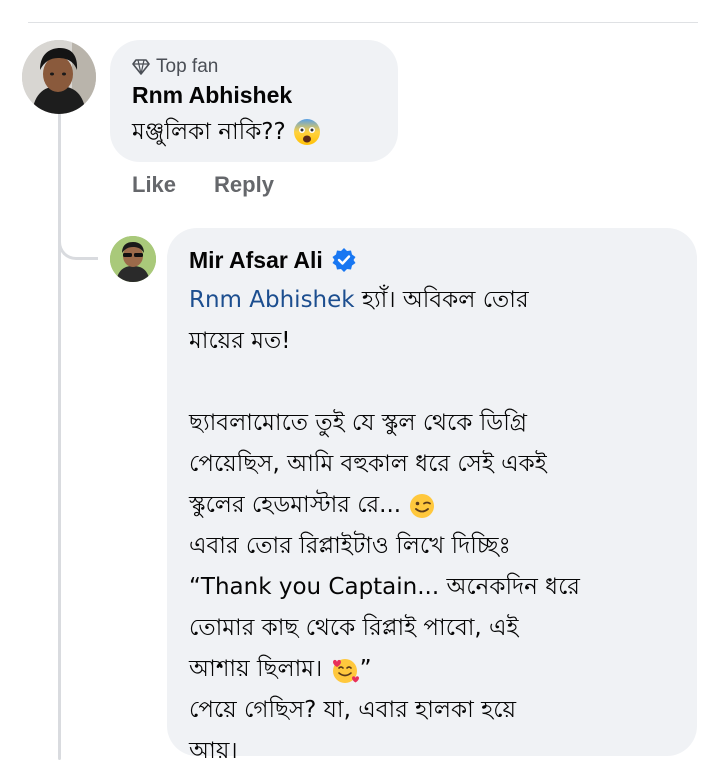 This screenshot has width=719, height=772. Describe the element at coordinates (203, 185) in the screenshot. I see `comment-actions: Like Reply` at that location.